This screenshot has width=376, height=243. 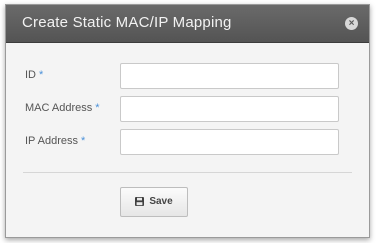 I want to click on mac-address-label-text: MAC Address, so click(x=59, y=108).